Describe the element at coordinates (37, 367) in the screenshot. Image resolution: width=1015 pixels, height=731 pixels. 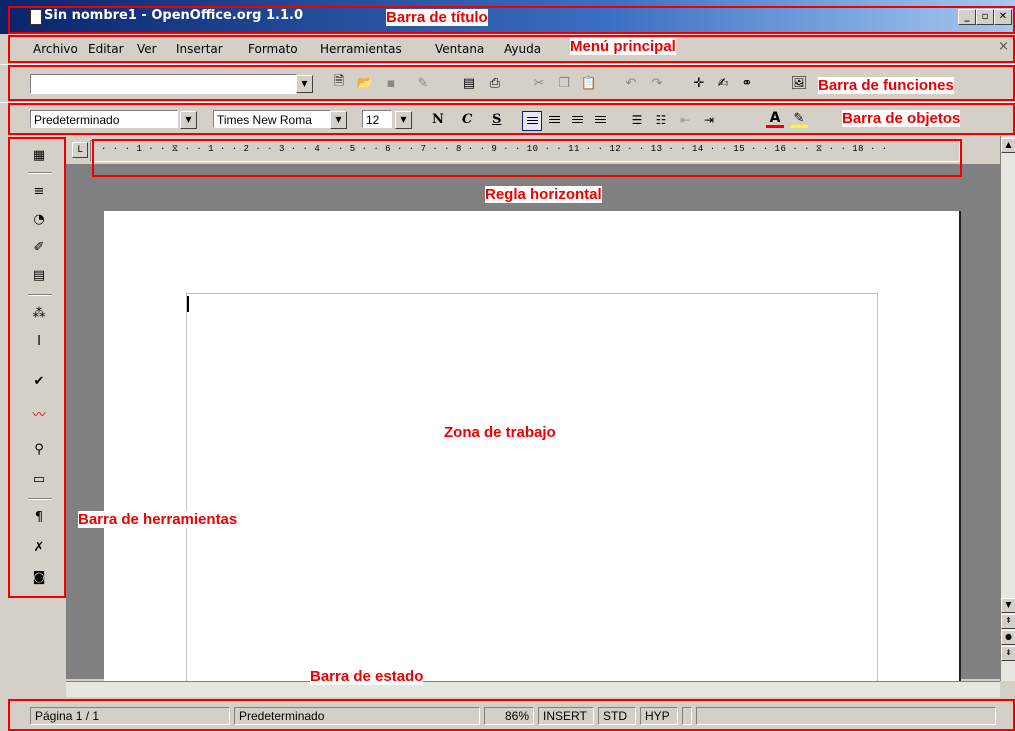
I see `annotation-box-tools-bar` at that location.